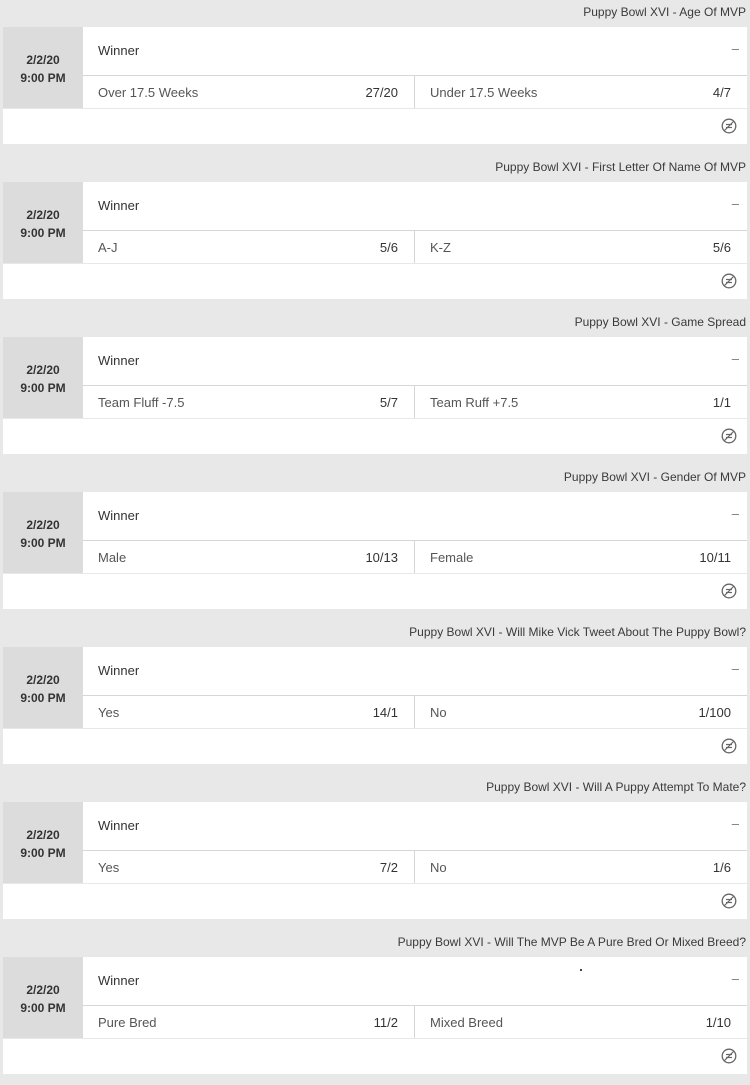  Describe the element at coordinates (374, 13) in the screenshot. I see `market-title: Puppy Bowl XVI - Age Of MVP` at that location.